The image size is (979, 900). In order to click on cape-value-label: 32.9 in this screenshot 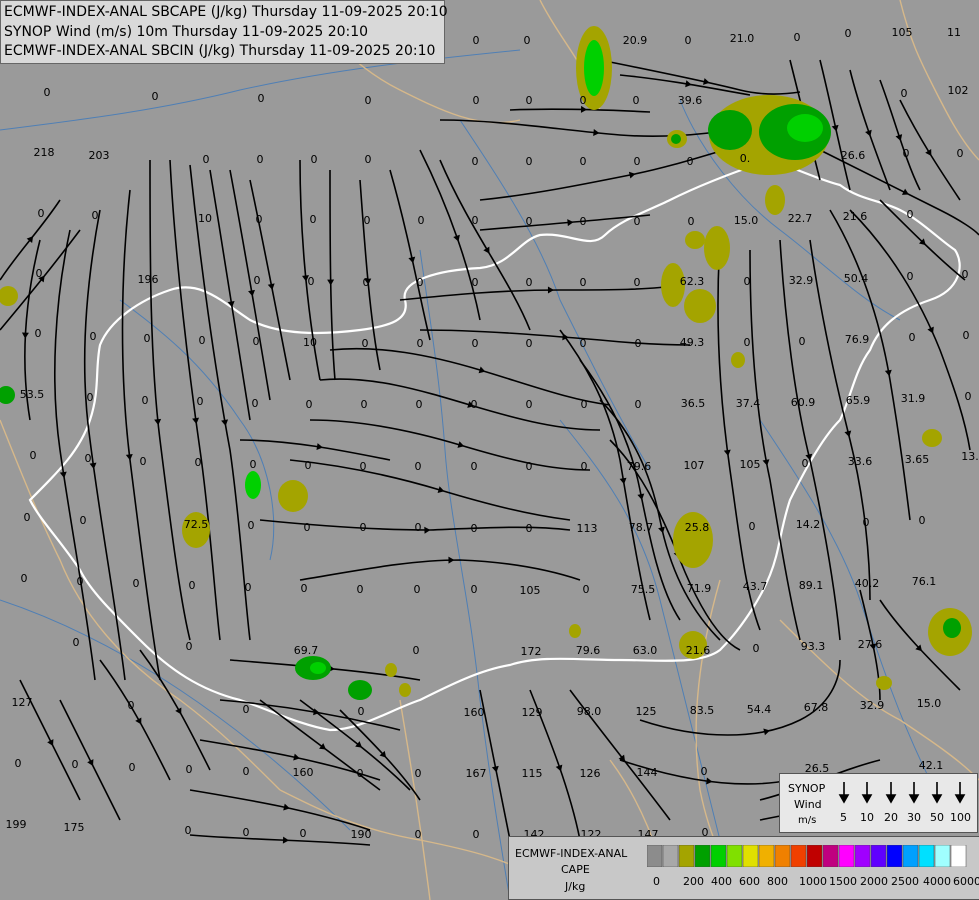, I will do `click(801, 280)`.